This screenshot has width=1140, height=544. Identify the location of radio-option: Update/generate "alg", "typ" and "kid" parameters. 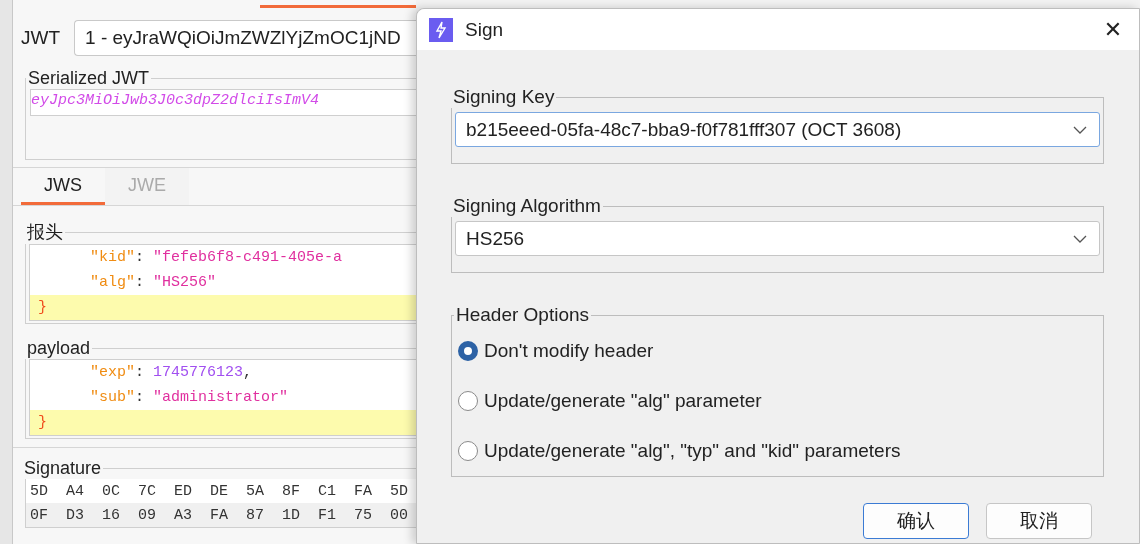
(777, 451).